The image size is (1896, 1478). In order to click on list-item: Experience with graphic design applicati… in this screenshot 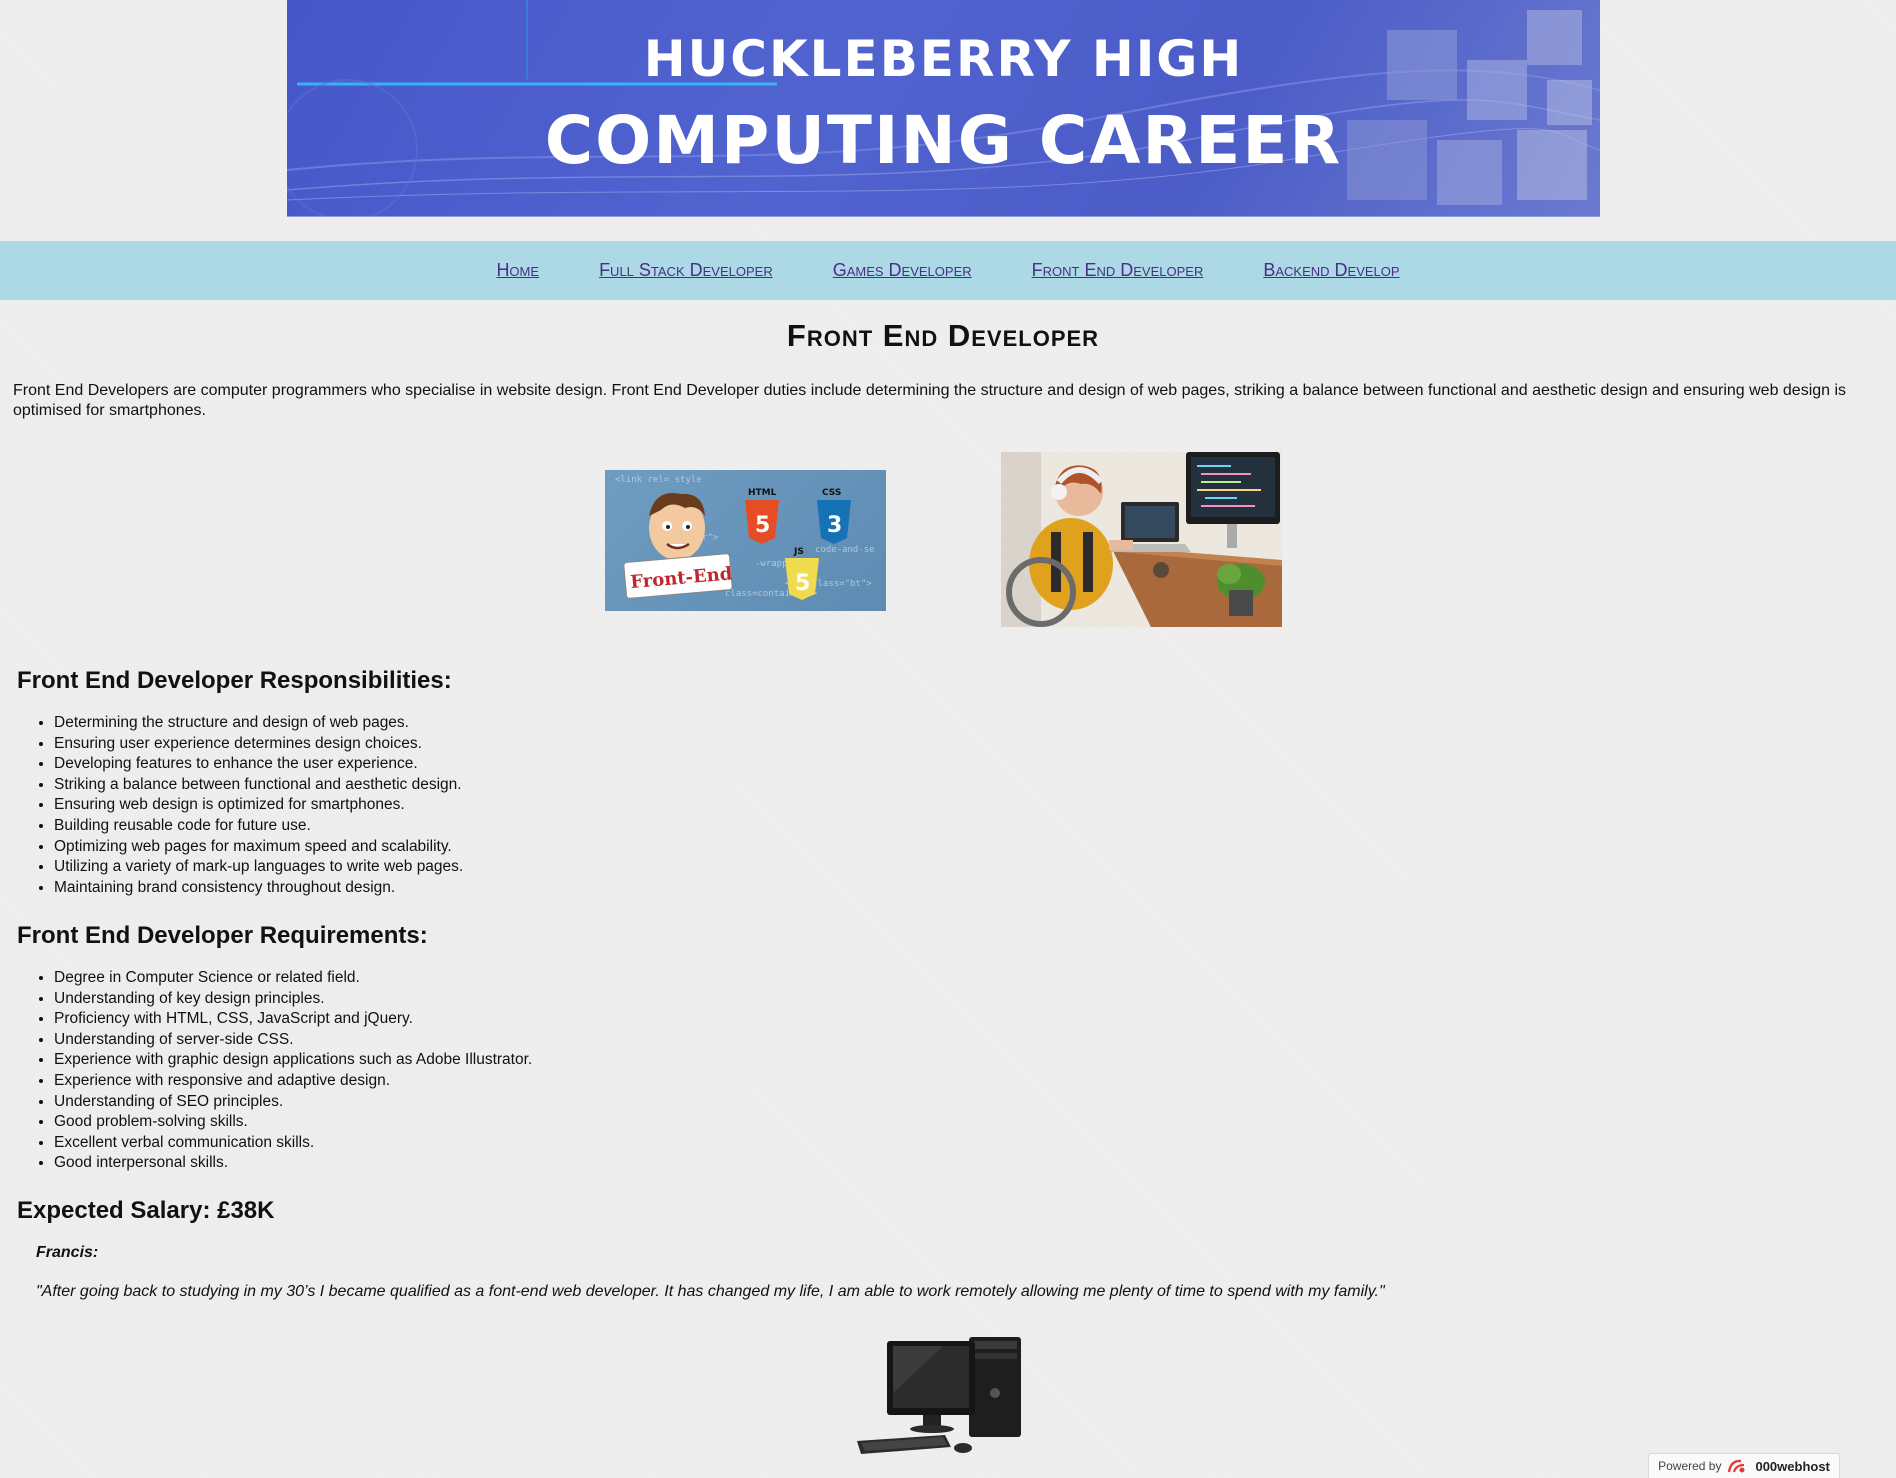, I will do `click(293, 1060)`.